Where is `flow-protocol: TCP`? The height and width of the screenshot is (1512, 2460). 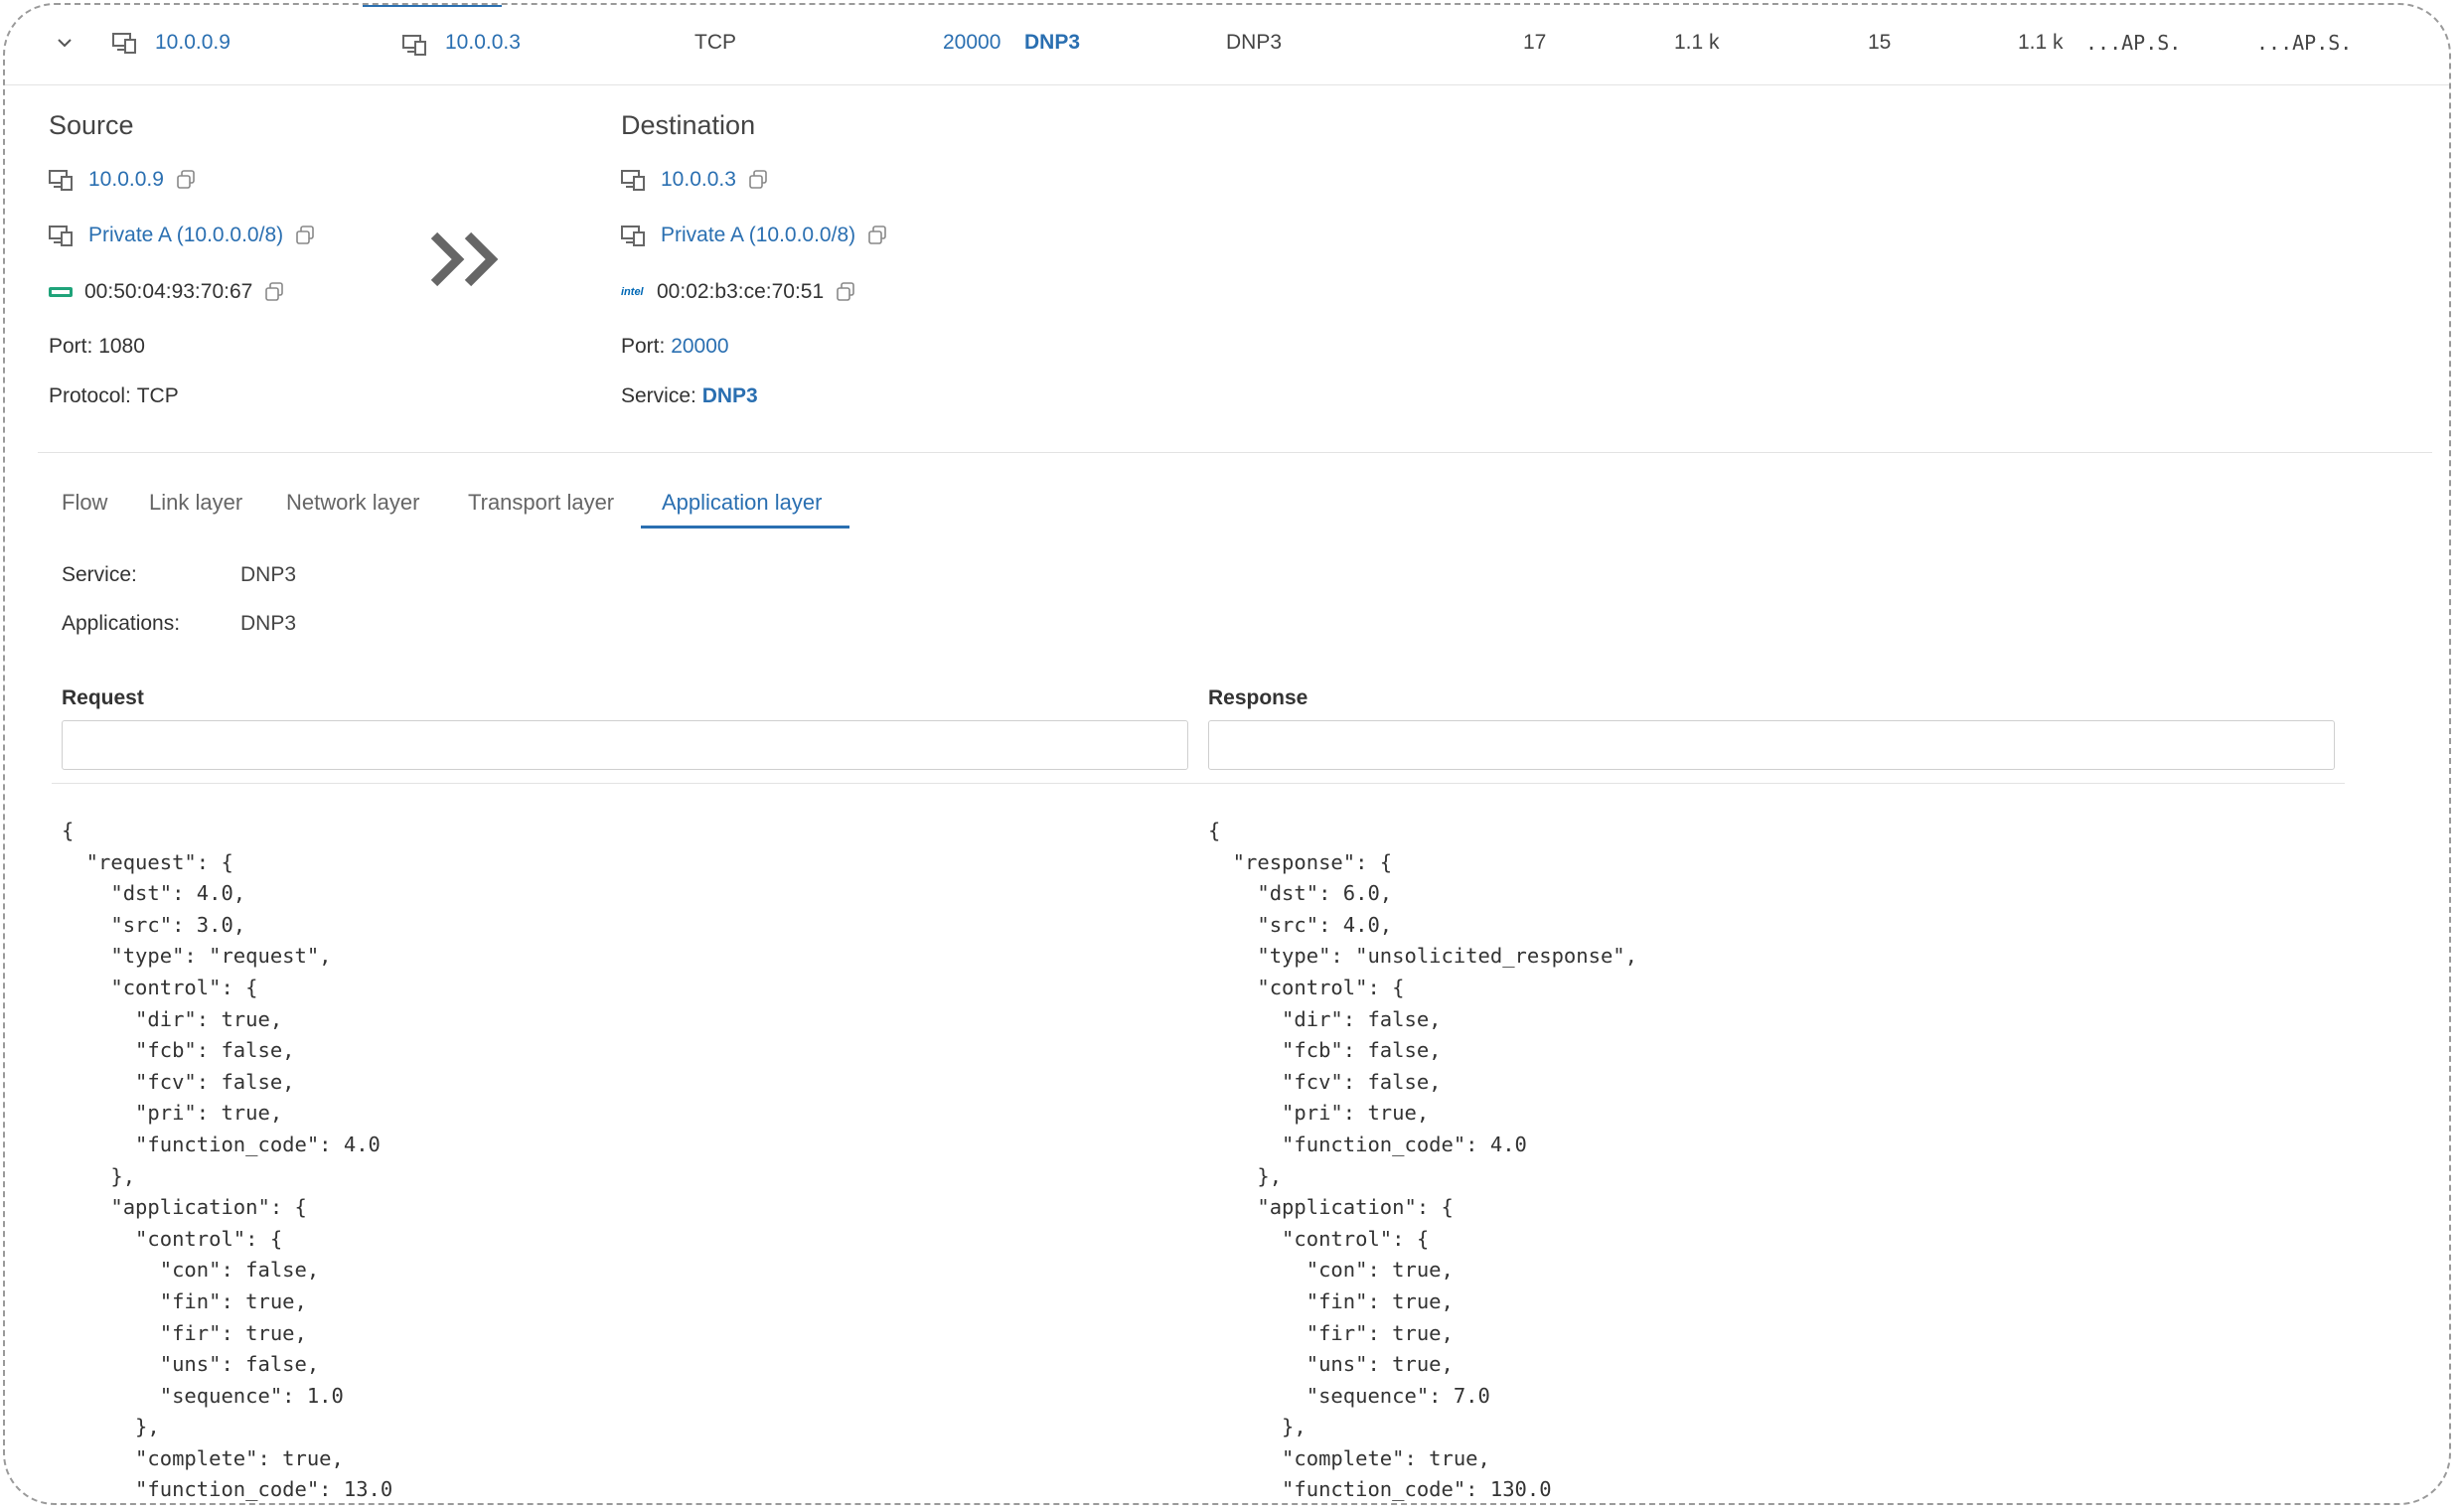 flow-protocol: TCP is located at coordinates (715, 42).